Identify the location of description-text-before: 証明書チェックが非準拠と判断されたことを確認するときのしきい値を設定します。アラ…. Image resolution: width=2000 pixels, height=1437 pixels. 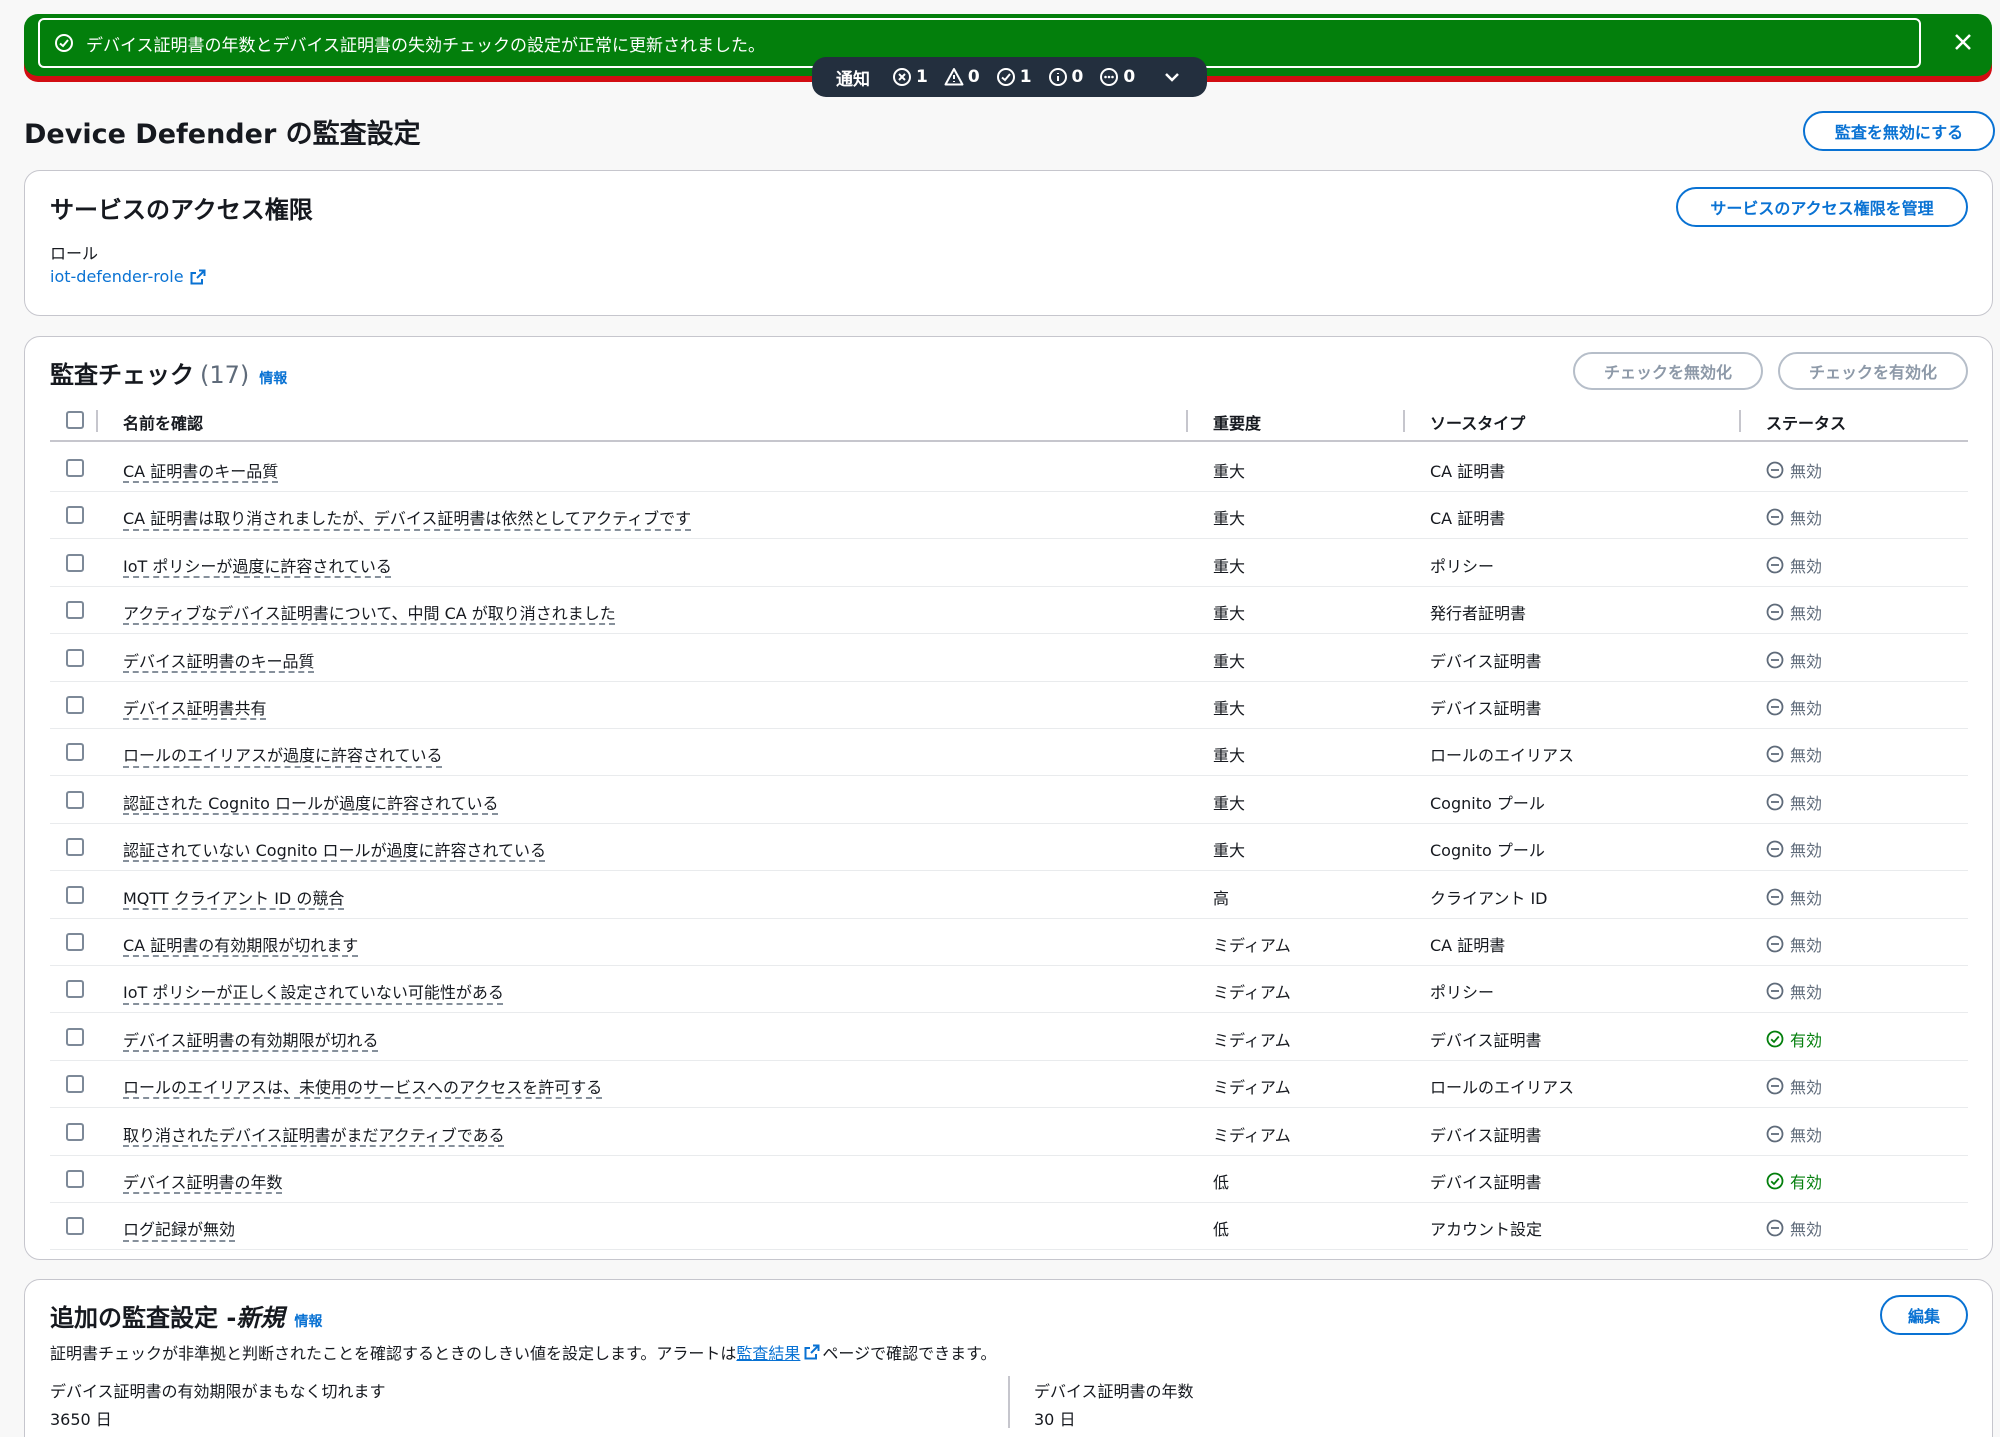
(393, 1353).